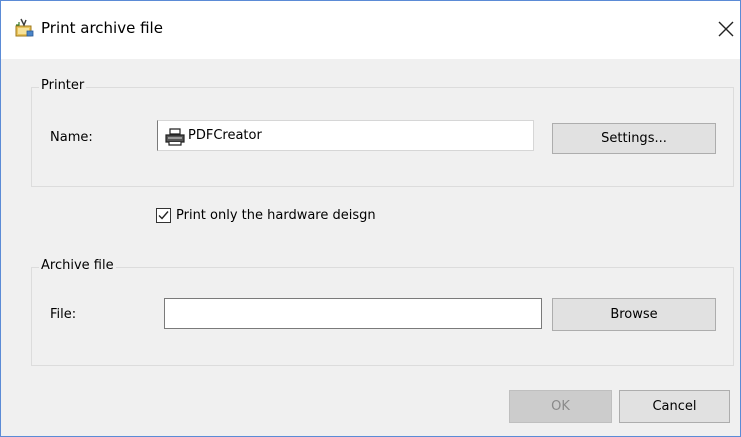 The width and height of the screenshot is (741, 437). What do you see at coordinates (370, 30) in the screenshot?
I see `title-bar: Print archive file` at bounding box center [370, 30].